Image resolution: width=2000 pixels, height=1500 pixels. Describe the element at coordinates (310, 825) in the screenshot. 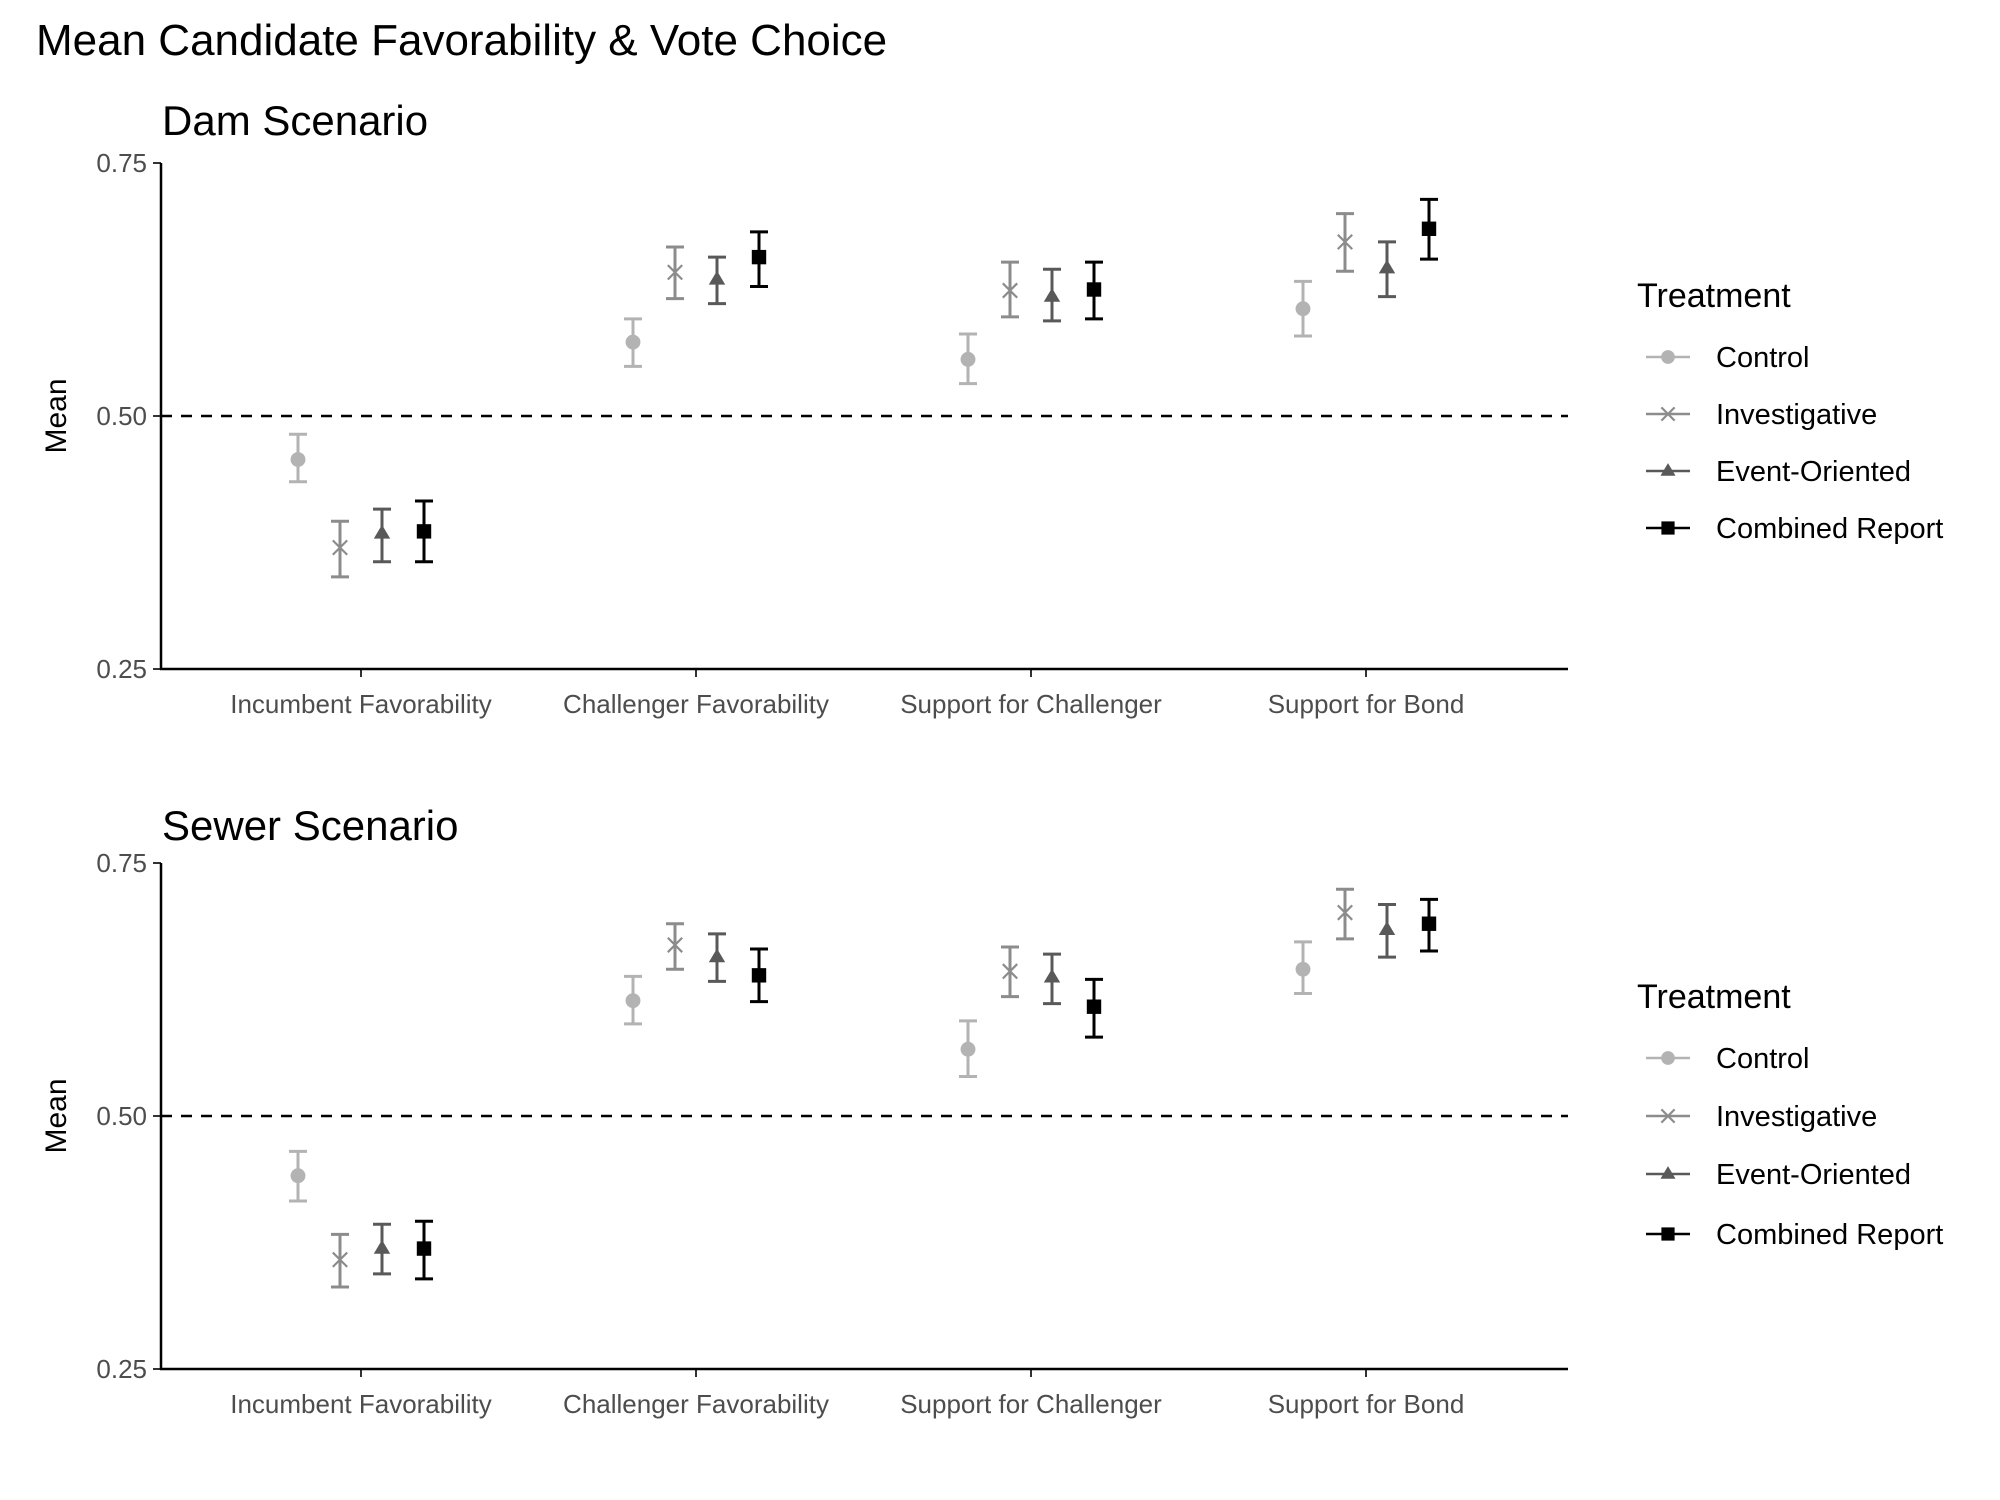

I see `panel-title: Sewer Scenario` at that location.